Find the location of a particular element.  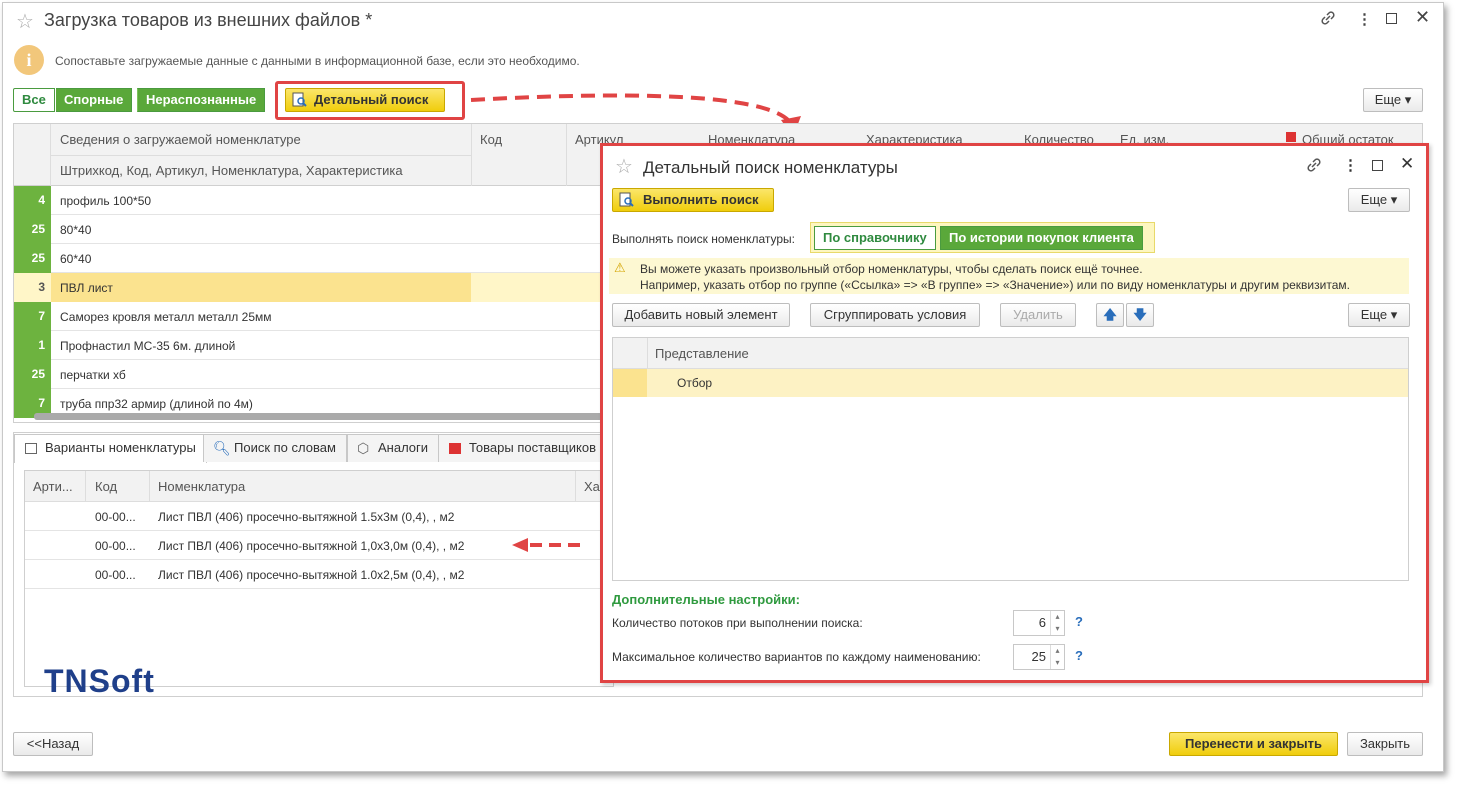

row-count: 4 is located at coordinates (32, 200).